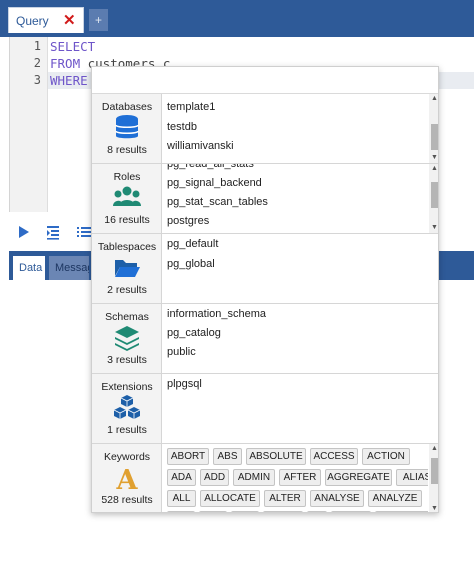  Describe the element at coordinates (200, 146) in the screenshot. I see `list-item: williamivanski` at that location.